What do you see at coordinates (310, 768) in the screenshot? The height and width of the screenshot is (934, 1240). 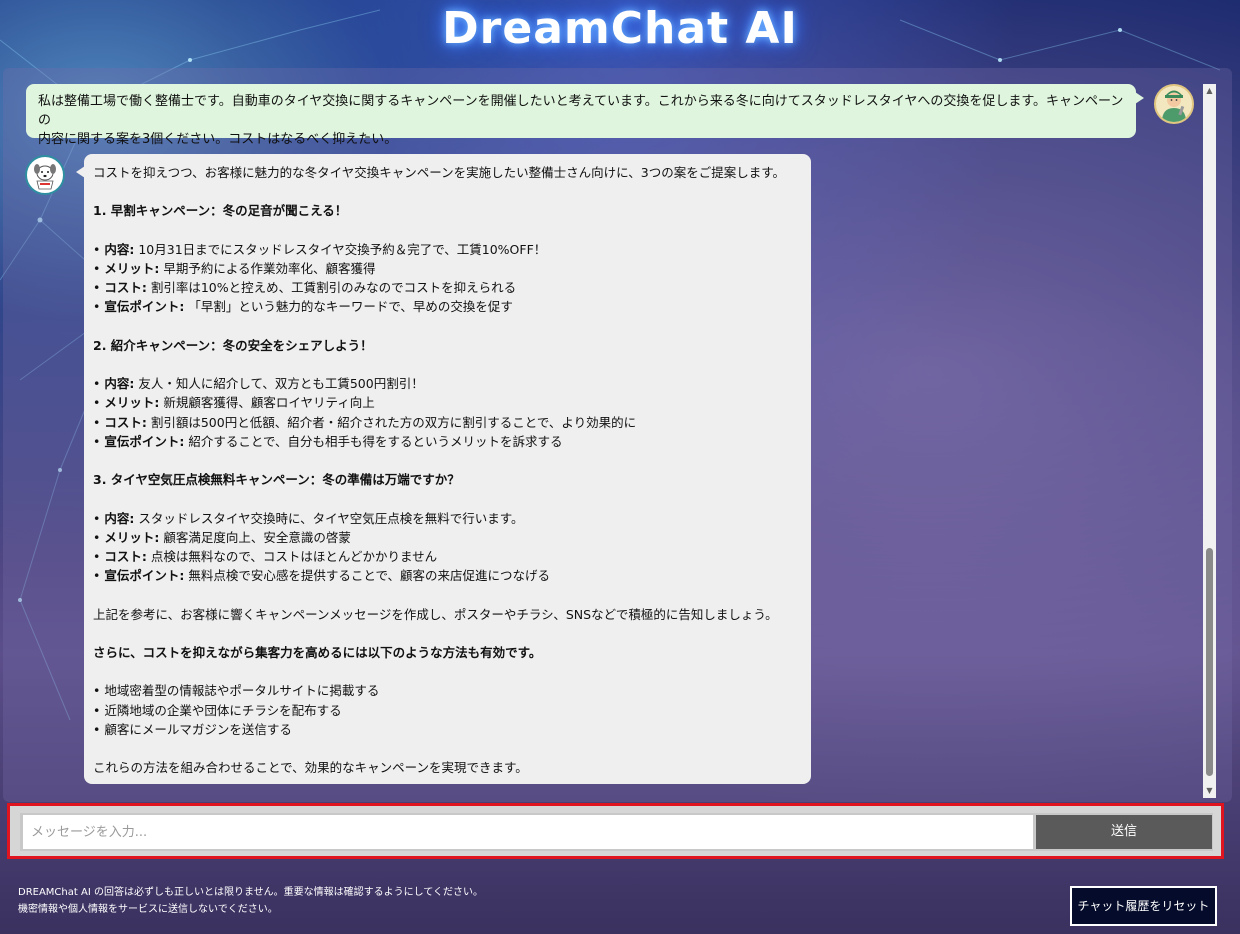 I see `assistant-closing: これらの方法を組み合わせることで、効果的なキャンペーンを実現できます。` at bounding box center [310, 768].